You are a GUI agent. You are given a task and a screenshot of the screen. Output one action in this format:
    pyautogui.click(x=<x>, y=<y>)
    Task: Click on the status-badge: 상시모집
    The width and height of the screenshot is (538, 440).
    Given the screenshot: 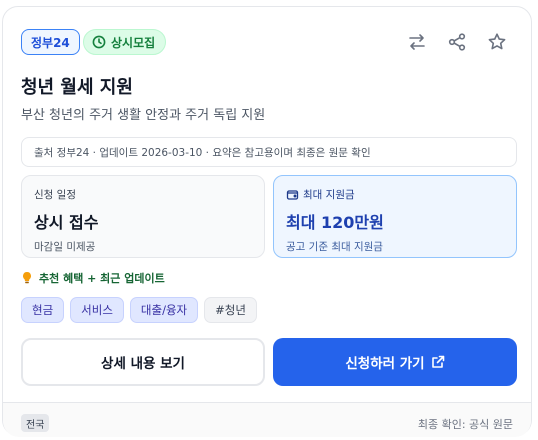 What is the action you would take?
    pyautogui.click(x=125, y=42)
    